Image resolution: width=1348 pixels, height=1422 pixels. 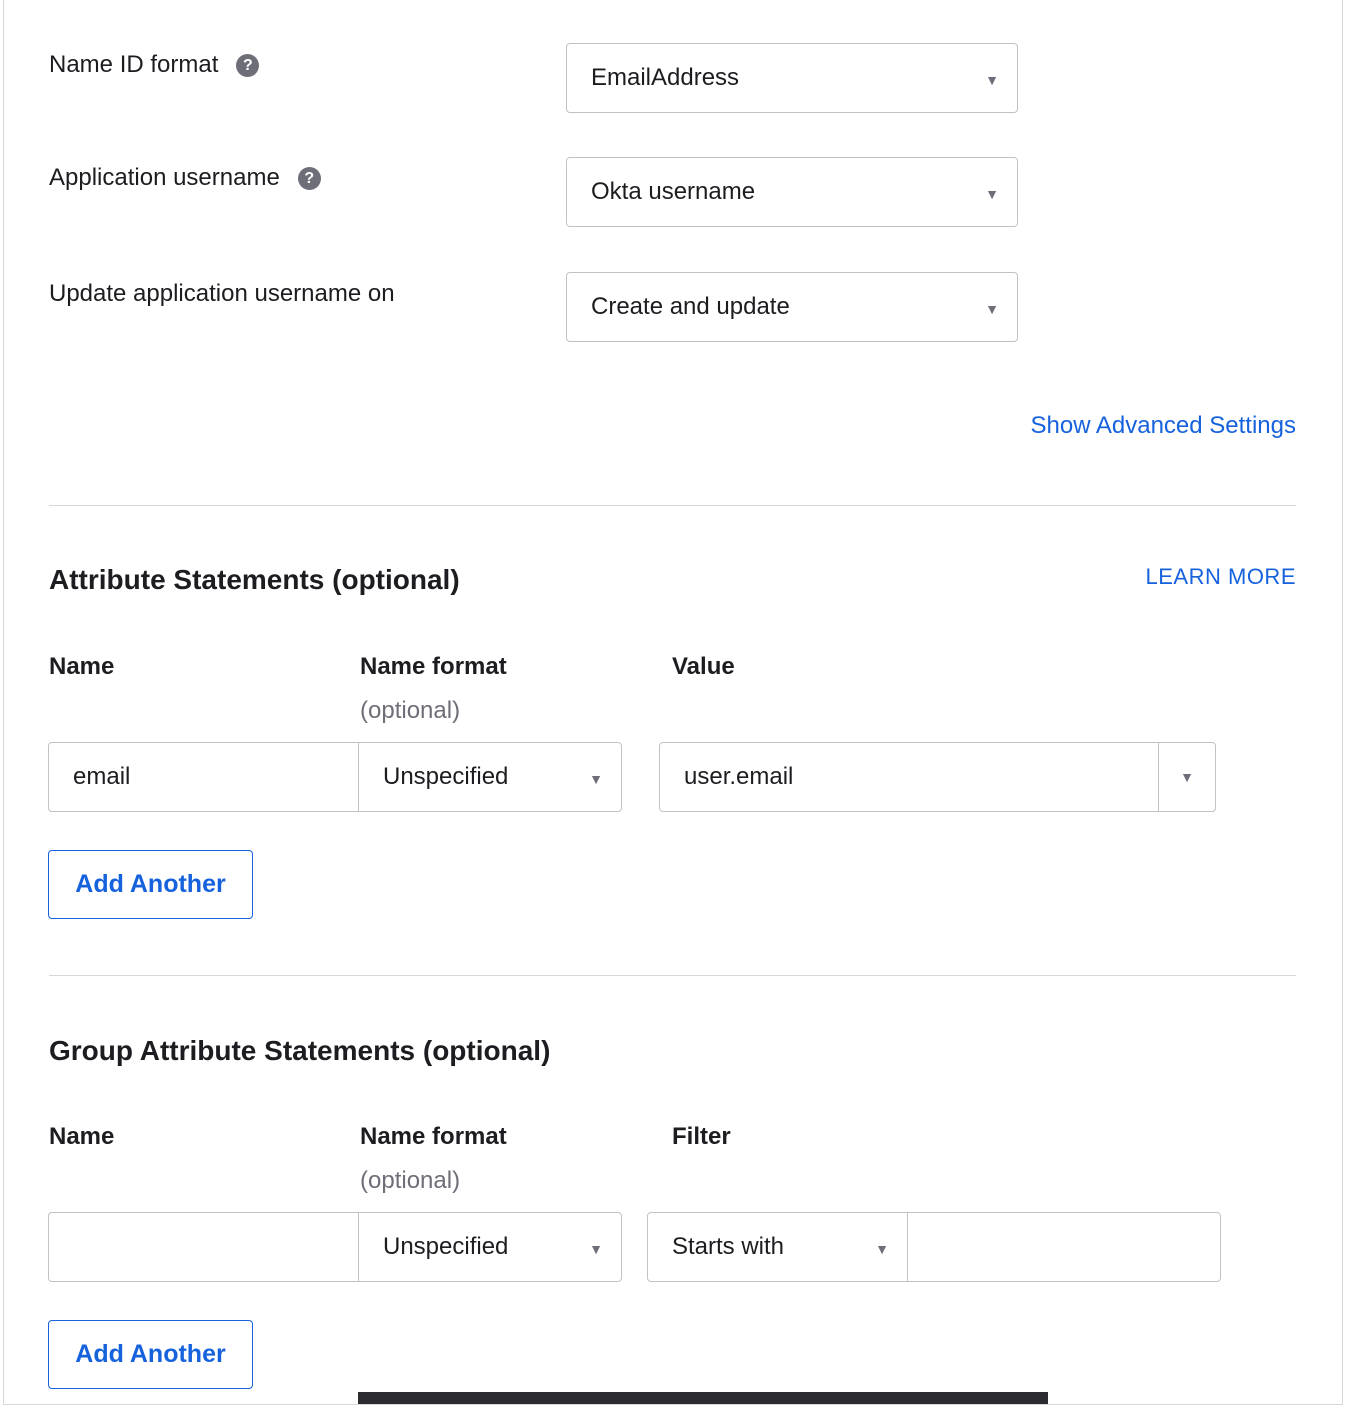 I want to click on attribute-value-text: user.email, so click(x=739, y=776).